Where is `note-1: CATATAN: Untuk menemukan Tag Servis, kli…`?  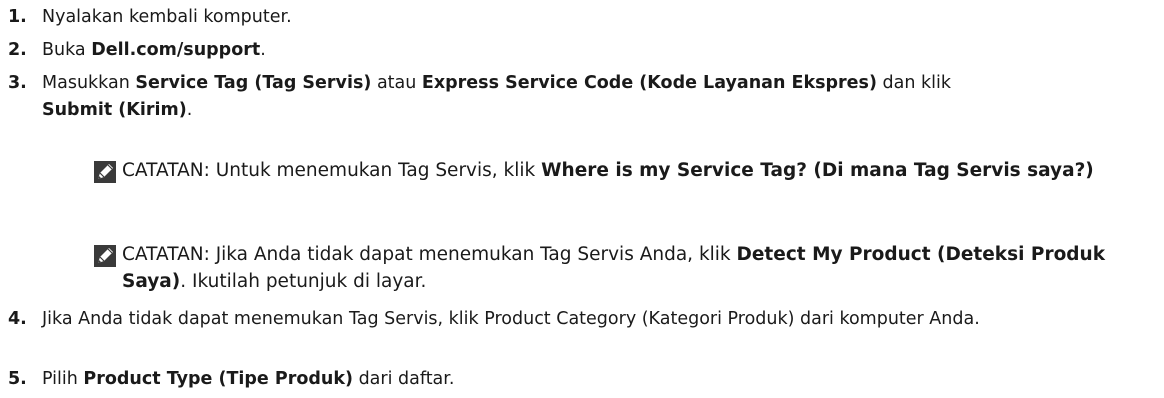
note-1: CATATAN: Untuk menemukan Tag Servis, kli… is located at coordinates (619, 170).